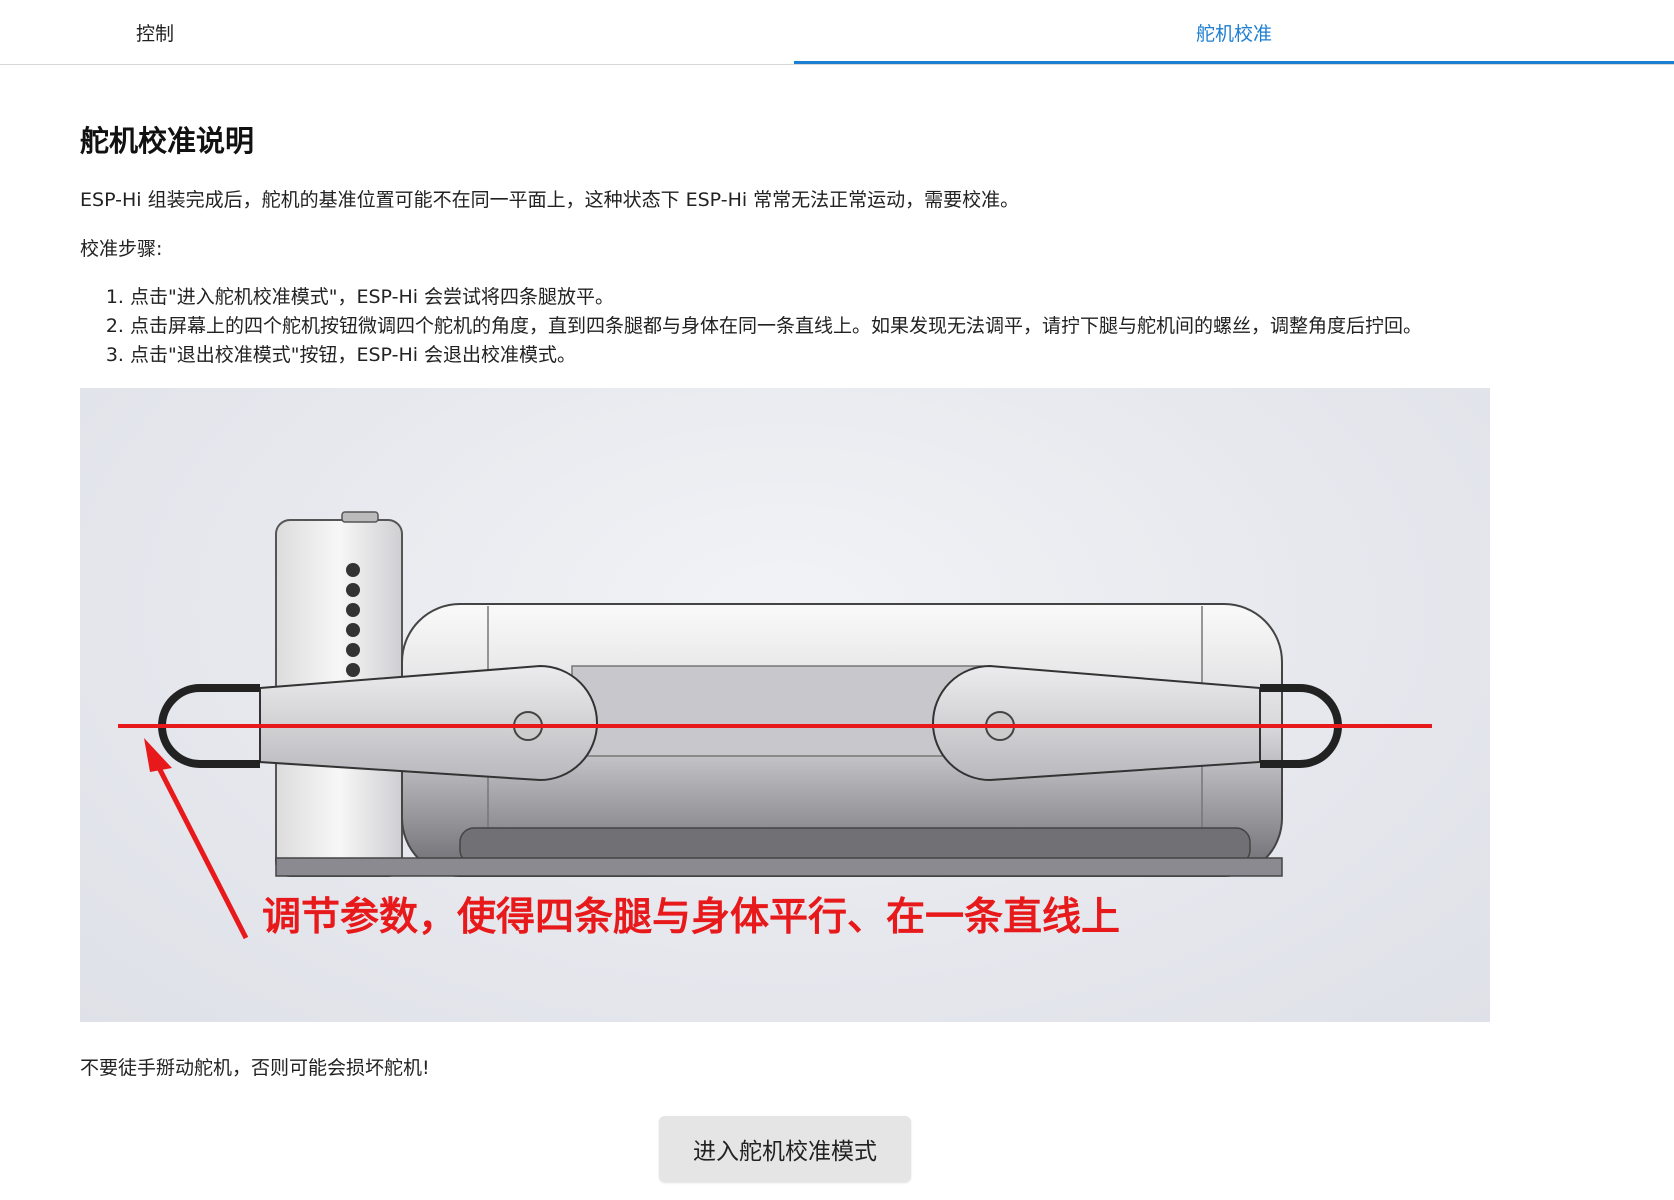  I want to click on left-leg, so click(378, 723).